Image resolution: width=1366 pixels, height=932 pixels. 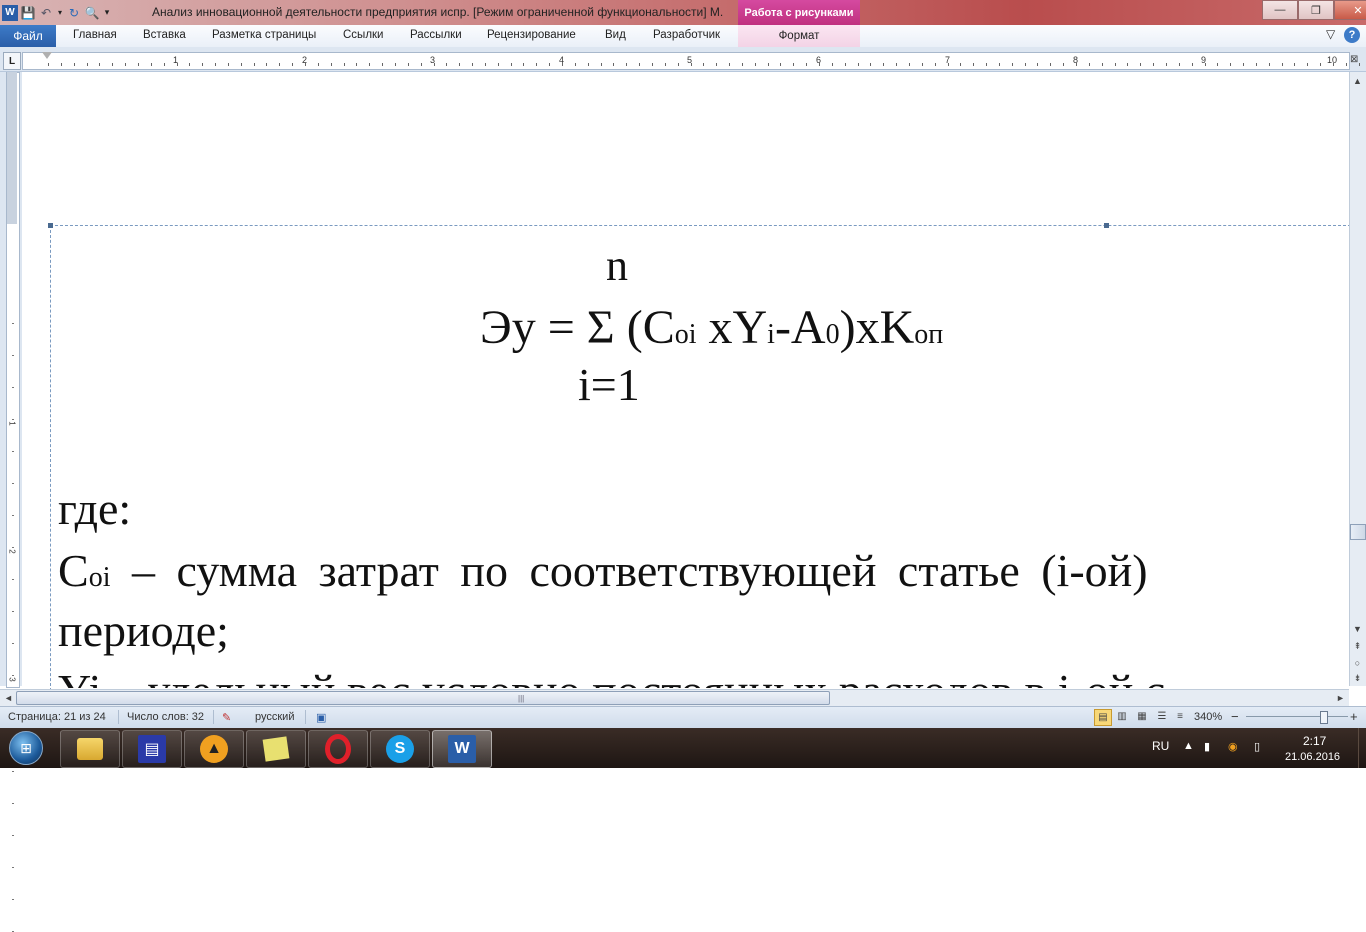 What do you see at coordinates (1357, 646) in the screenshot?
I see `previous-page-button: ⇞` at bounding box center [1357, 646].